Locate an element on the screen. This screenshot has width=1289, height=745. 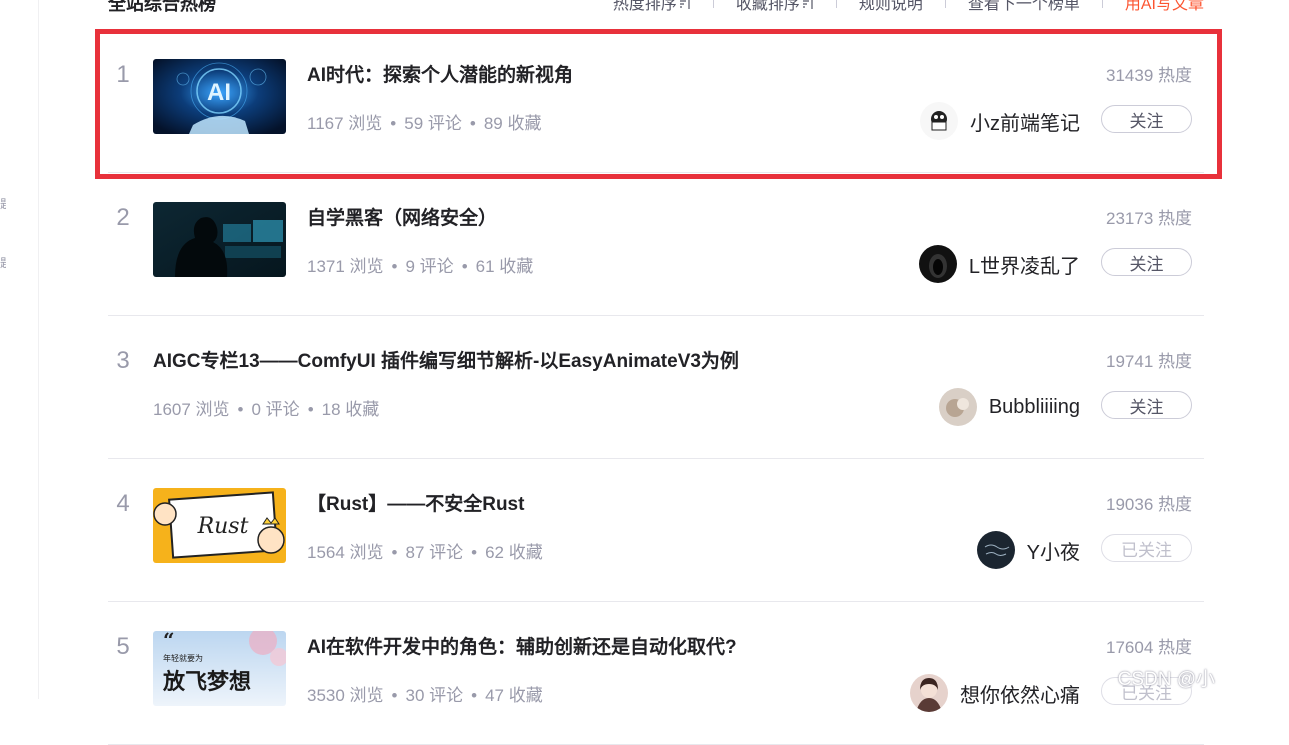
ranking-header: 全站综合热榜 热度排序 收藏排序 规则说明 查看下一个榜单 用AI写文章 is located at coordinates (656, 10).